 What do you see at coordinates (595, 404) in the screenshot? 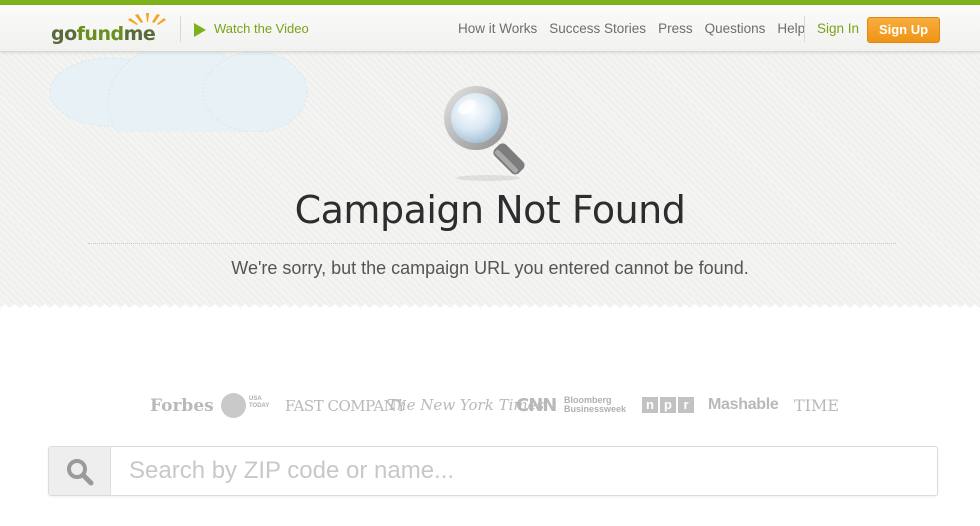
I see `bloomberg-businessweek-logo: Bloomberg Businessweek` at bounding box center [595, 404].